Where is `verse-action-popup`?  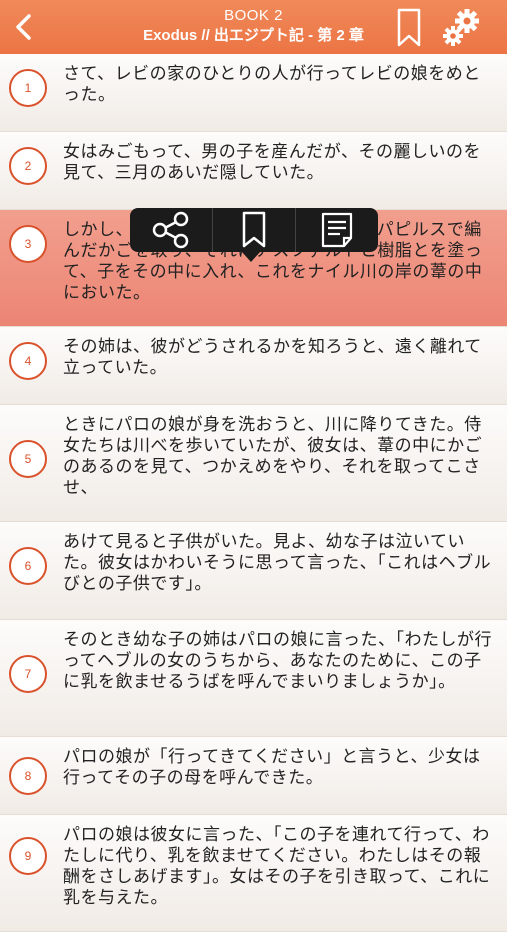
verse-action-popup is located at coordinates (254, 230).